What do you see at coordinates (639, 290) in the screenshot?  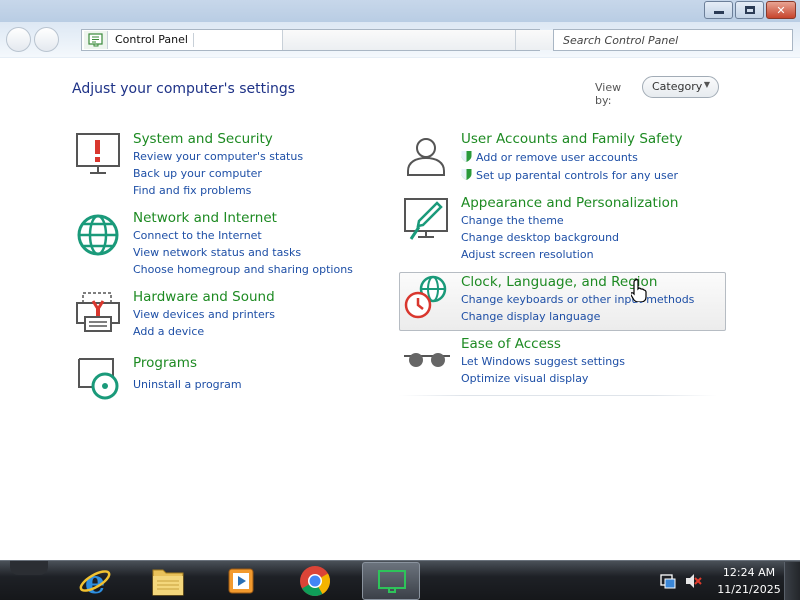 I see `hand-cursor-icon` at bounding box center [639, 290].